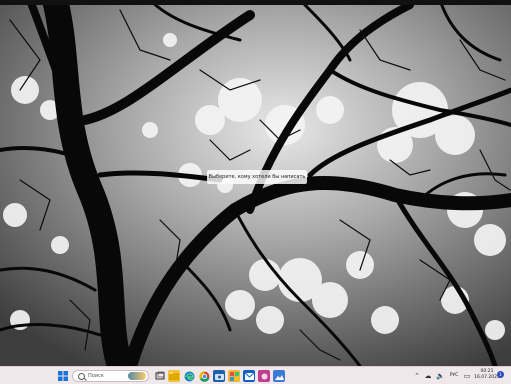 This screenshot has height=384, width=511. What do you see at coordinates (255, 375) in the screenshot?
I see `taskbar: Поиск ⌃ ☁ 🔈 РУС ▭ 00:21 16.07.2023 1` at bounding box center [255, 375].